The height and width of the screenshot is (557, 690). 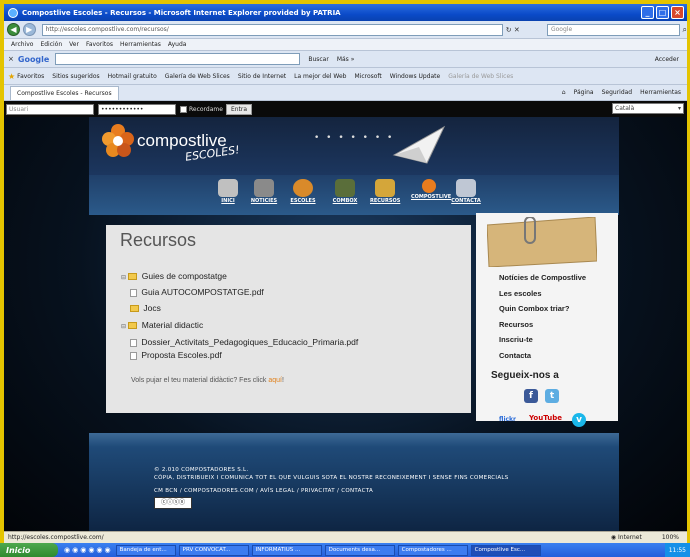 What do you see at coordinates (51, 44) in the screenshot?
I see `menu-edicion: Edición` at bounding box center [51, 44].